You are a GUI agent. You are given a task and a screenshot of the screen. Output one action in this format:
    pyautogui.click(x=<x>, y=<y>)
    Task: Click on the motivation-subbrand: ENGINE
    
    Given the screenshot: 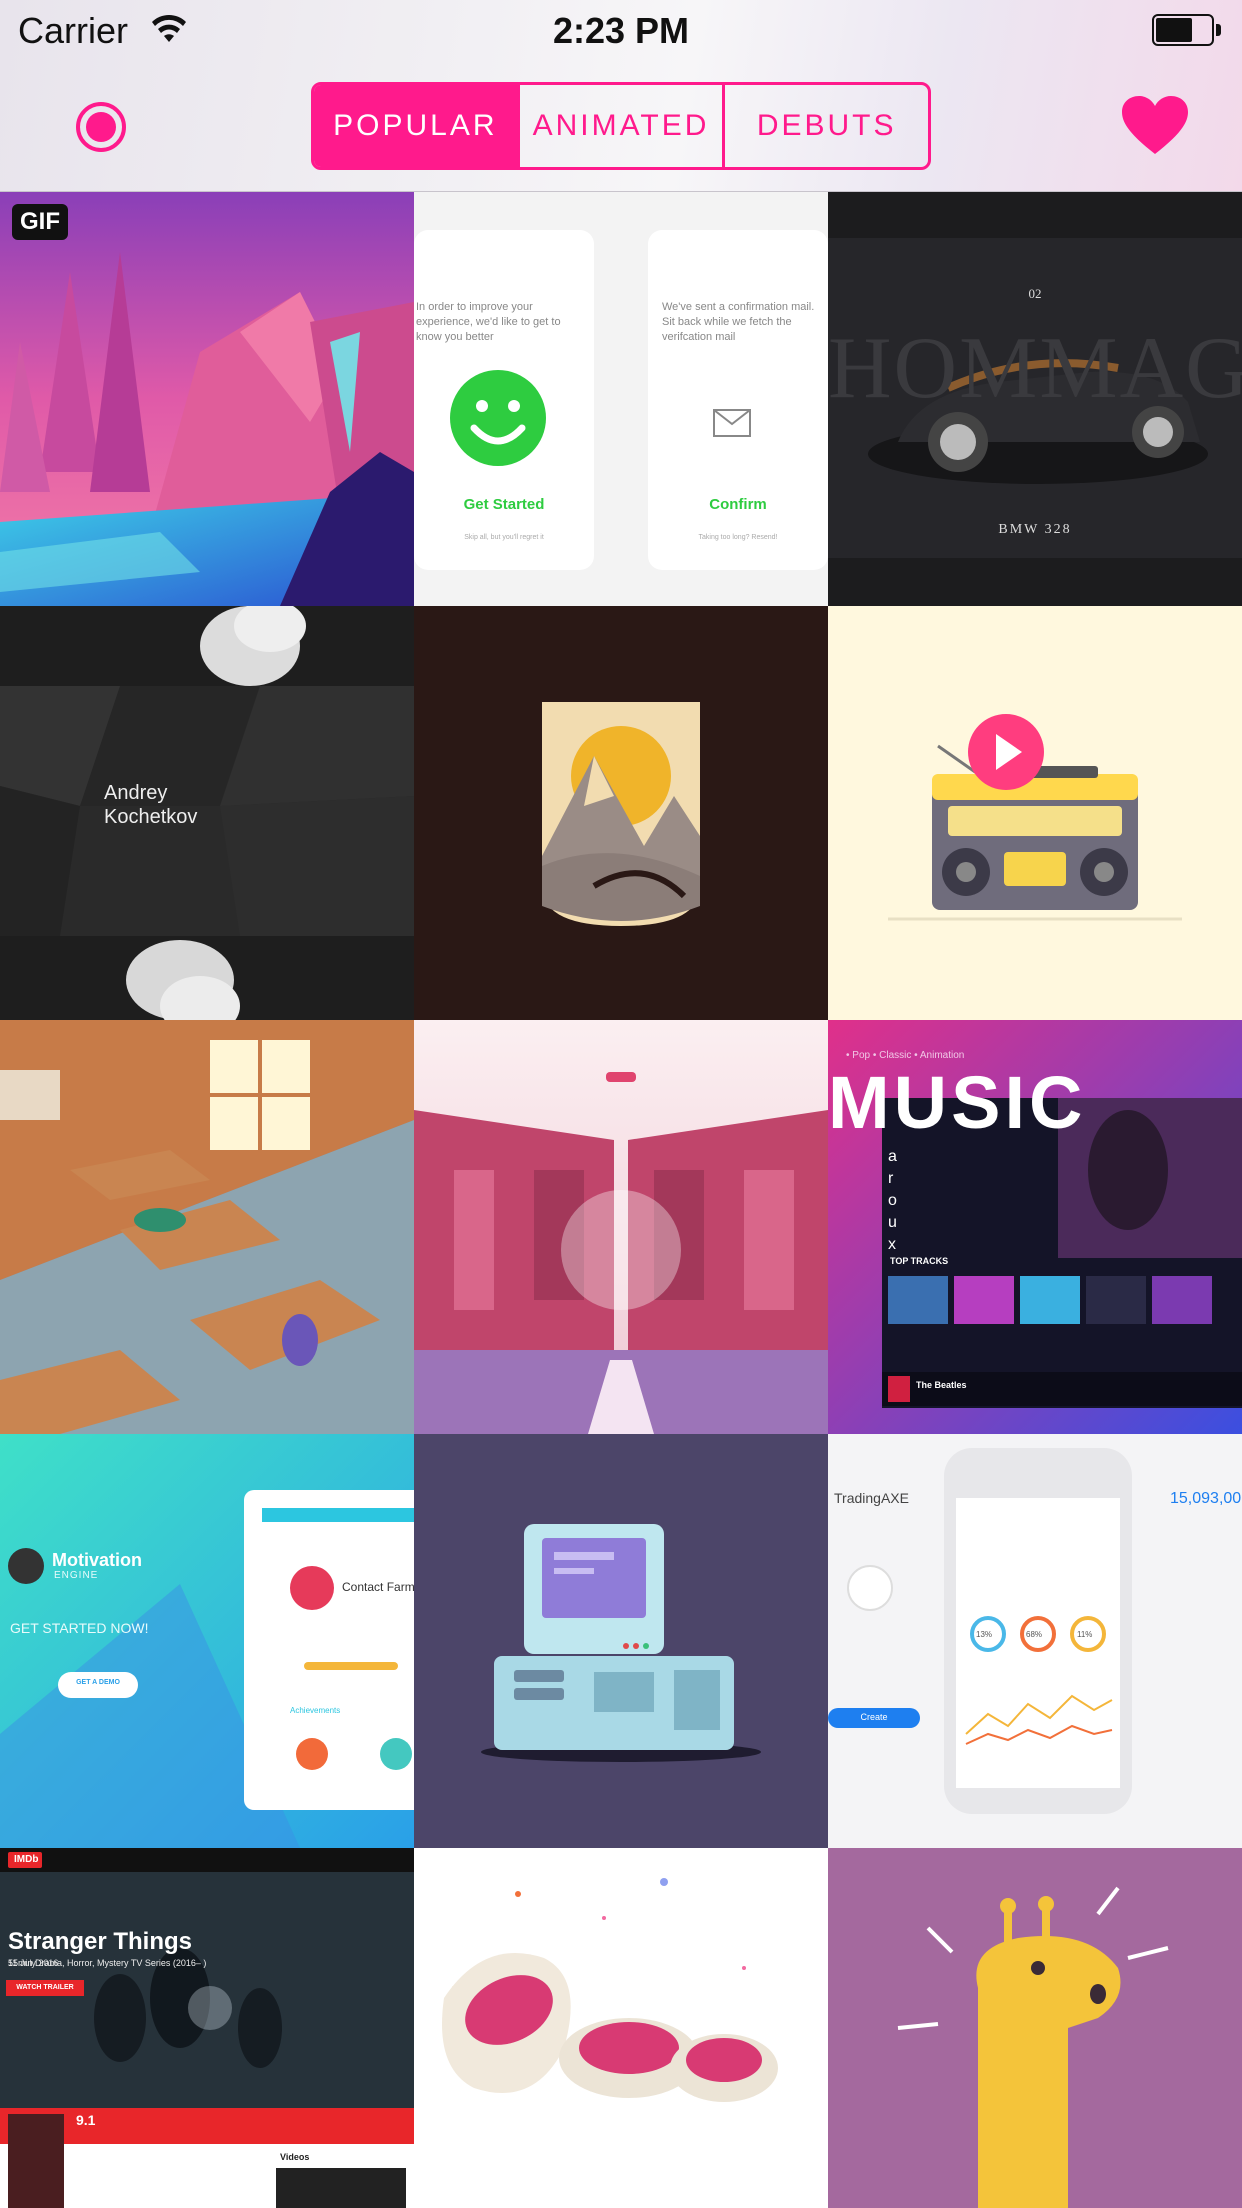 What is the action you would take?
    pyautogui.click(x=76, y=1575)
    